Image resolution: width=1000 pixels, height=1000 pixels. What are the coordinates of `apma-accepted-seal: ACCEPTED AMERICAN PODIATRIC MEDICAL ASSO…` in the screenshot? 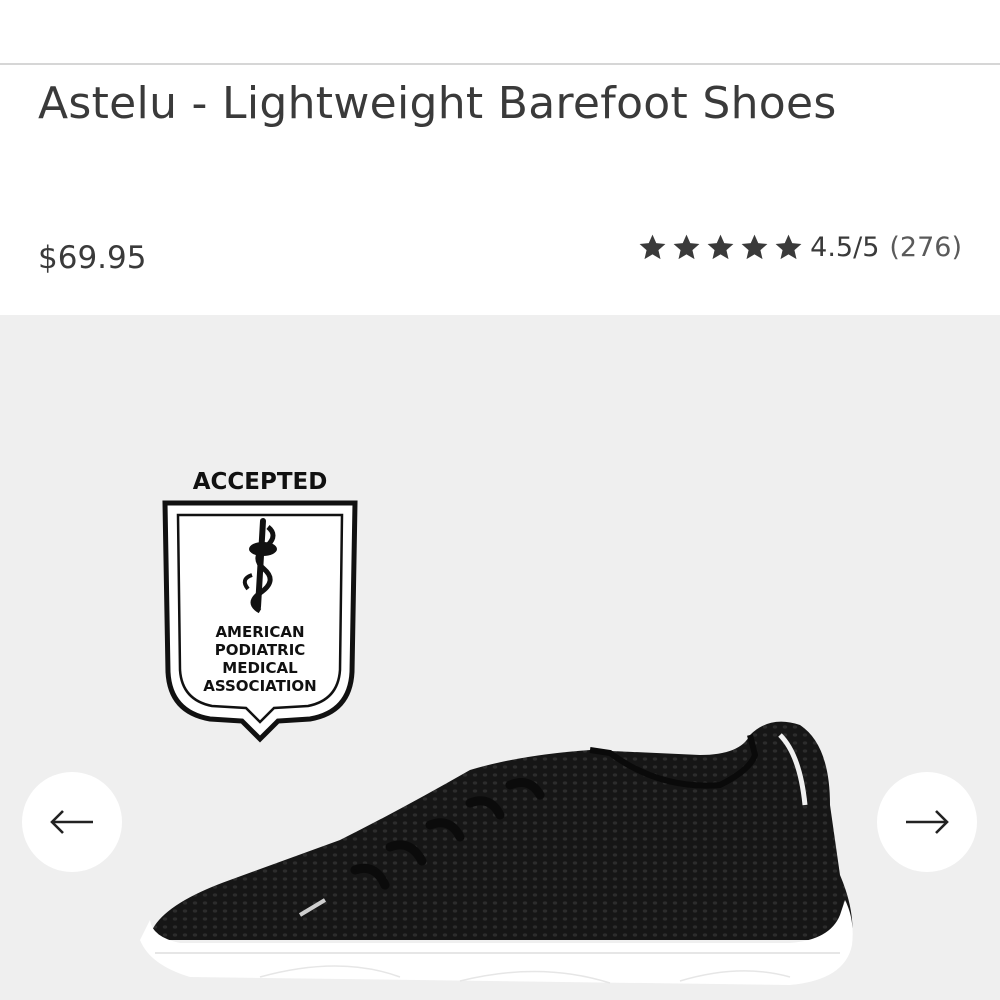 It's located at (260, 606).